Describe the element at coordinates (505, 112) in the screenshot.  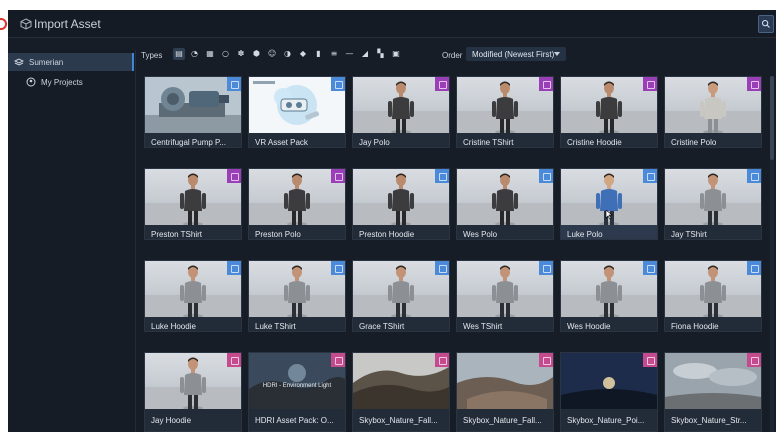
I see `asset-card: Cristine TShirt` at that location.